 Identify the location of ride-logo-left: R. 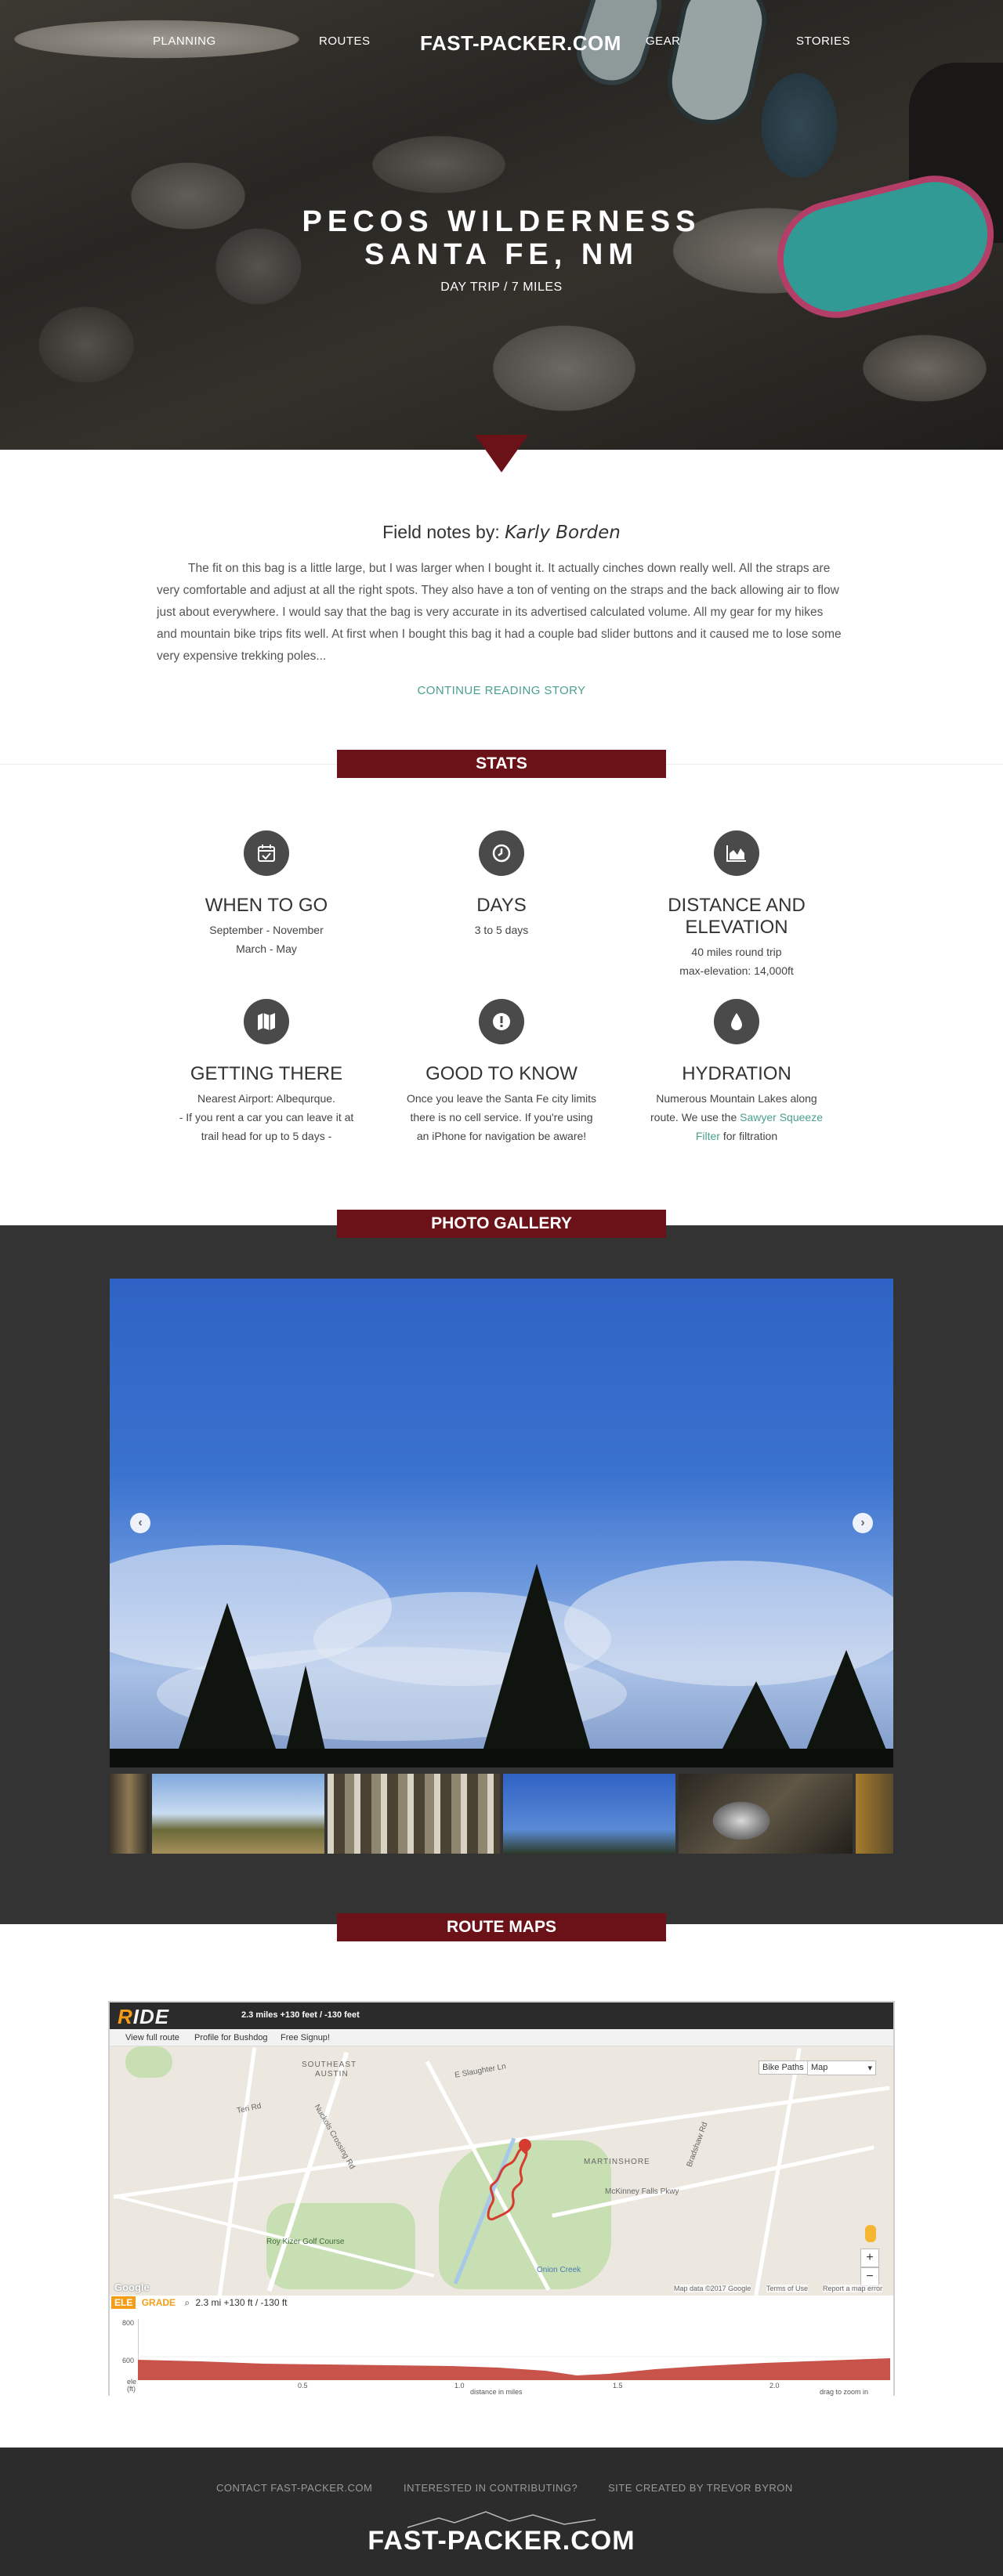
(125, 2016).